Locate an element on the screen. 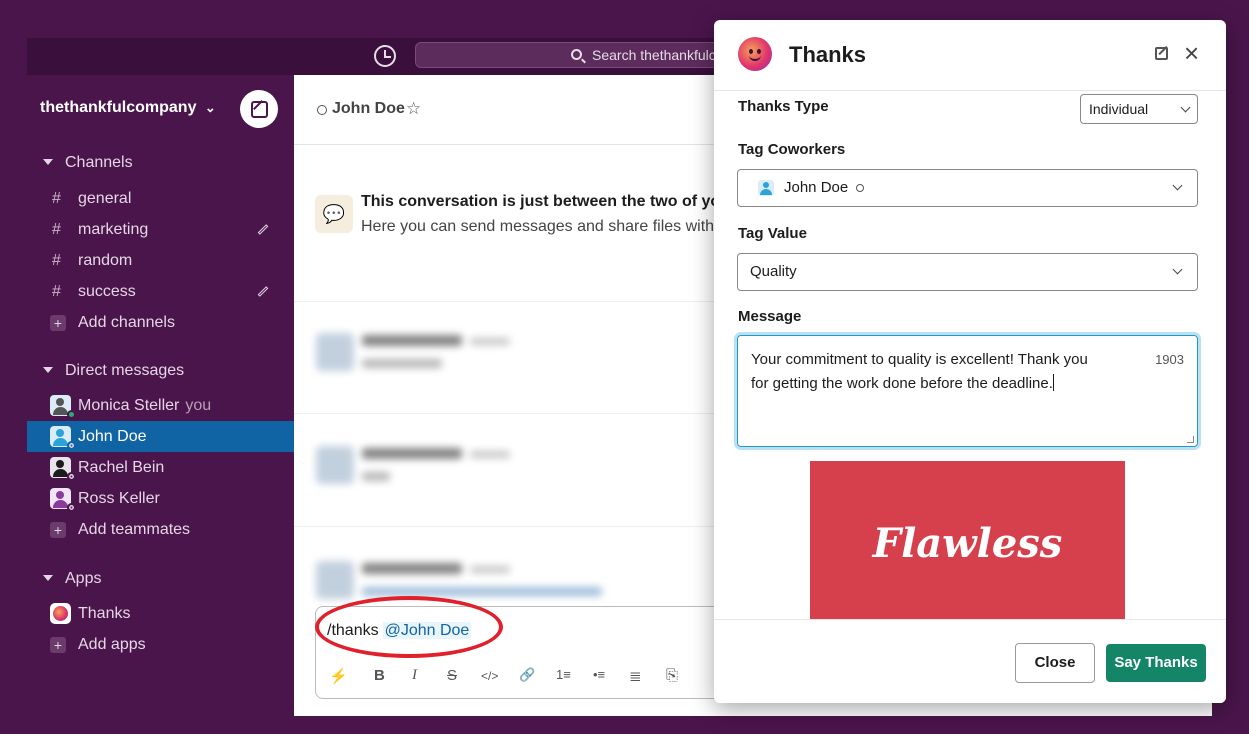 The width and height of the screenshot is (1249, 734). code-icon: </> is located at coordinates (489, 676).